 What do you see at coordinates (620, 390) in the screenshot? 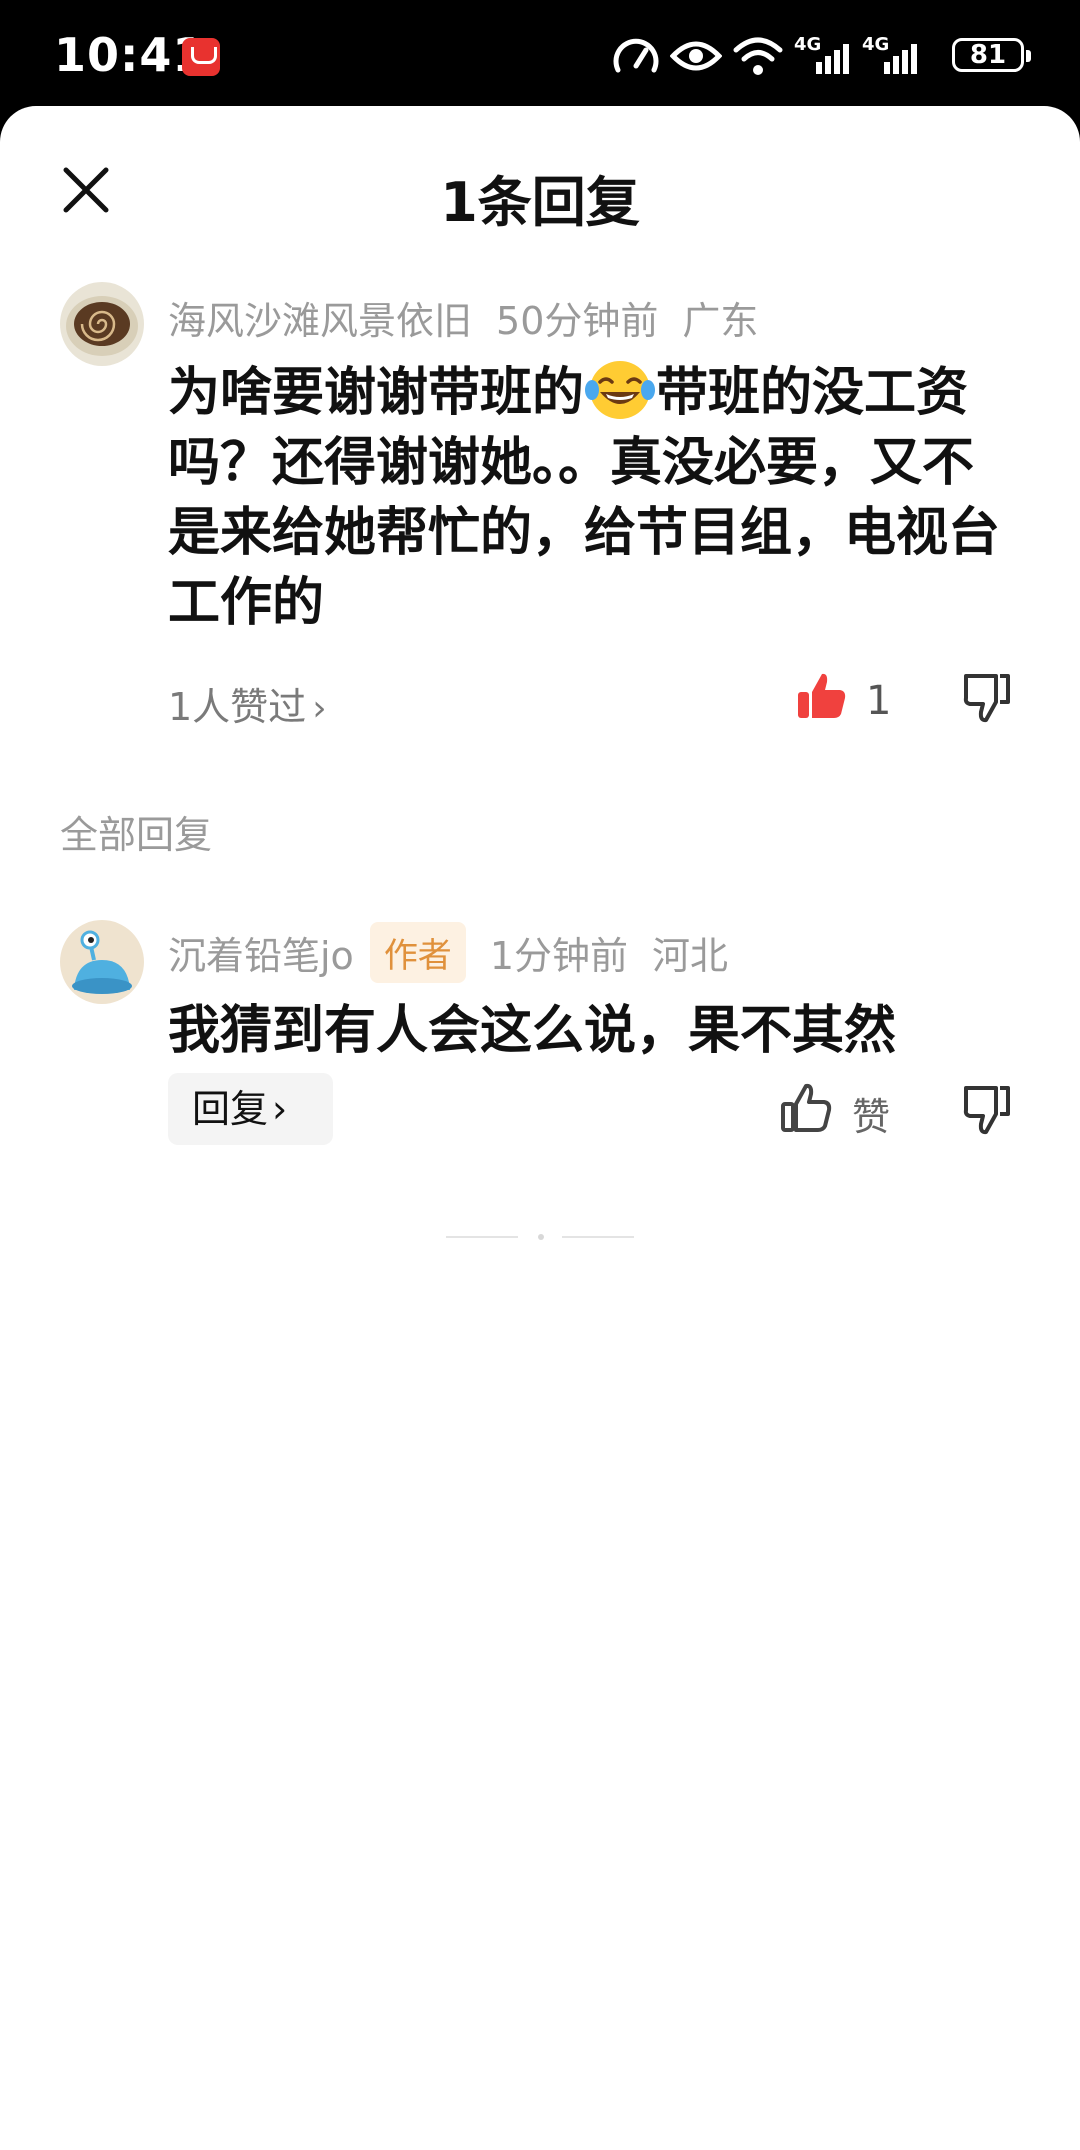
I see `face-with-tears-of-joy-icon` at bounding box center [620, 390].